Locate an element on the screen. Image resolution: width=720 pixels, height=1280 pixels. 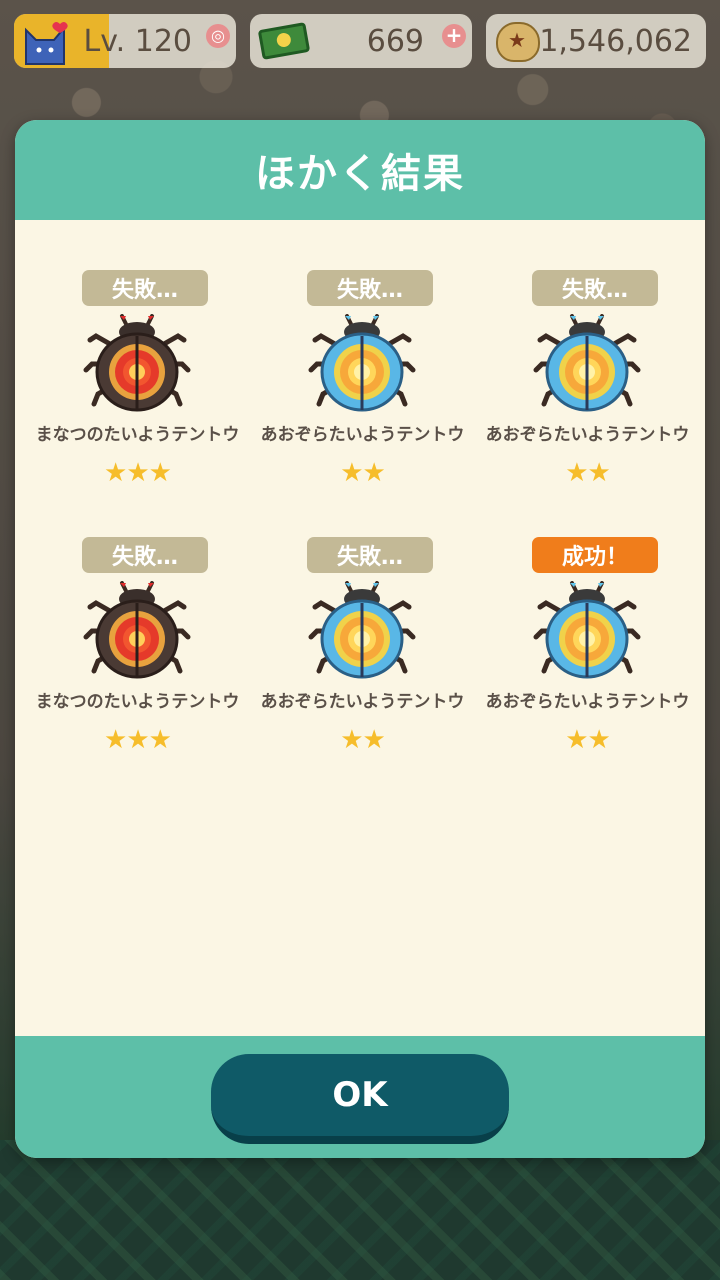
level-pill: Lv. 120 ◎ is located at coordinates (125, 41).